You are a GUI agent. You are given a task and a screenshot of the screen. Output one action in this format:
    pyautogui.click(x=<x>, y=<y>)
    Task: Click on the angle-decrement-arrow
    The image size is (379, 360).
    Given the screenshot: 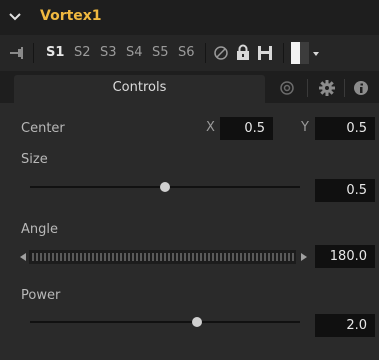 What is the action you would take?
    pyautogui.click(x=23, y=257)
    